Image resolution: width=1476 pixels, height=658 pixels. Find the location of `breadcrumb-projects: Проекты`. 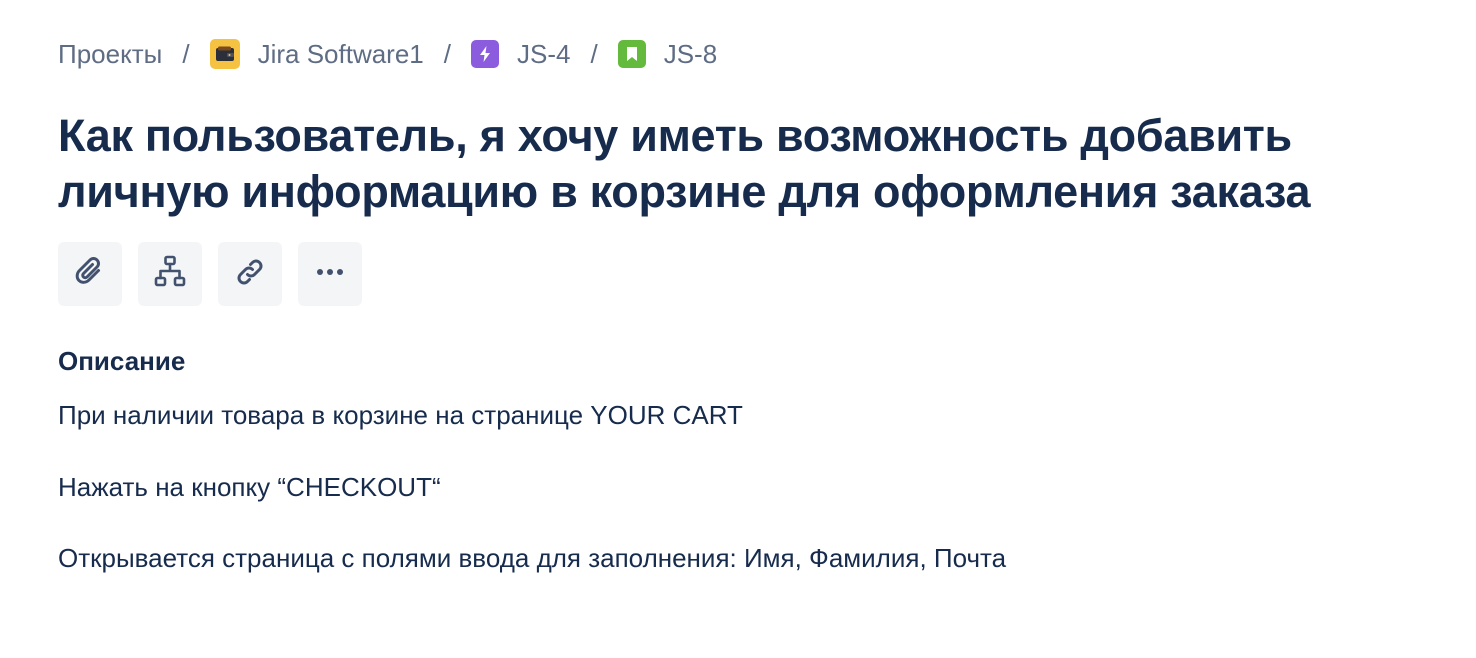

breadcrumb-projects: Проекты is located at coordinates (110, 54).